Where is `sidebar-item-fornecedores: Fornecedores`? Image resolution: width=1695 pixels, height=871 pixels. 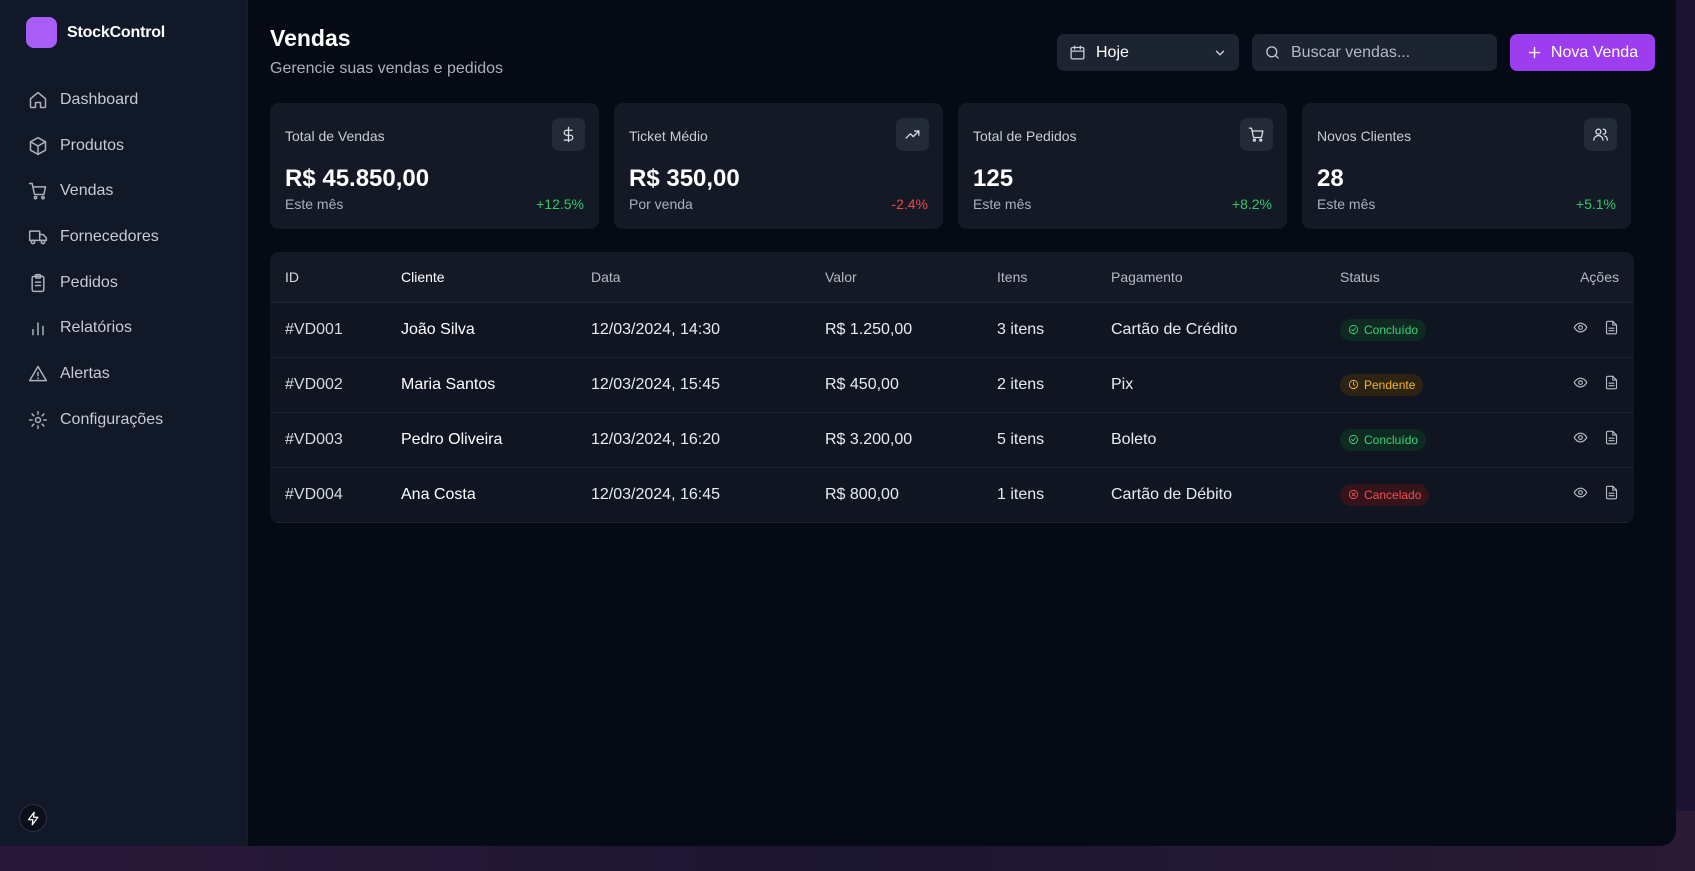
sidebar-item-fornecedores: Fornecedores is located at coordinates (137, 237).